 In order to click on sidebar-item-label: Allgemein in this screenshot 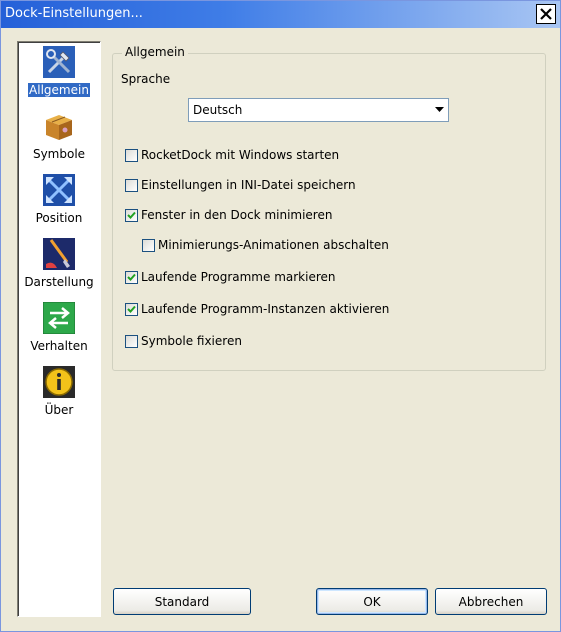, I will do `click(59, 90)`.